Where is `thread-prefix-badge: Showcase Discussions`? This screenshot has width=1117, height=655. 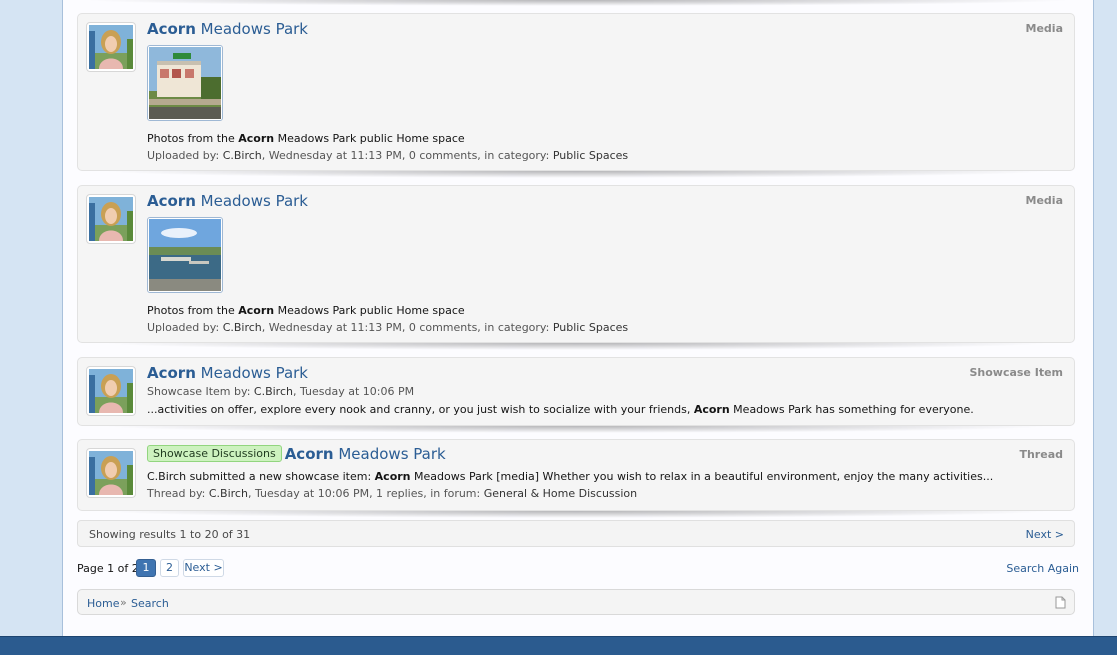 thread-prefix-badge: Showcase Discussions is located at coordinates (214, 453).